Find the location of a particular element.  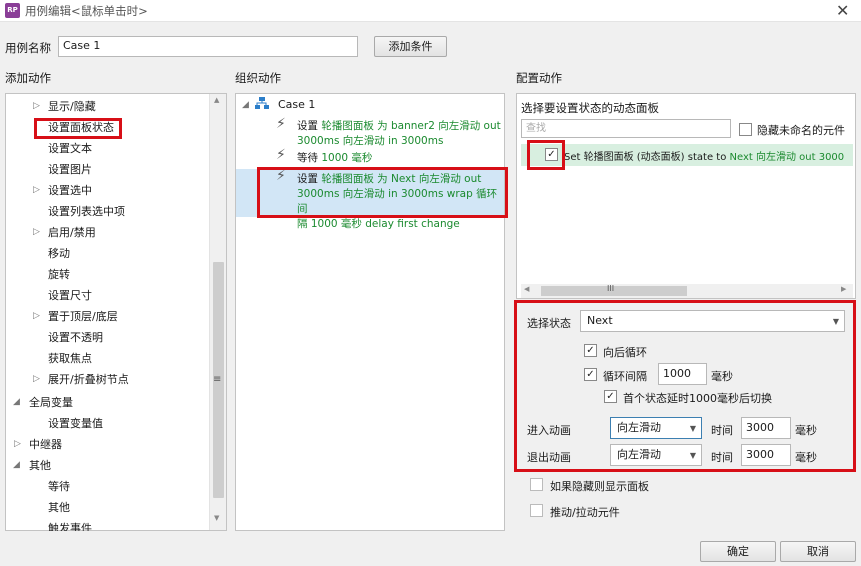

scroll-grip-icon: ≡ is located at coordinates (217, 379).